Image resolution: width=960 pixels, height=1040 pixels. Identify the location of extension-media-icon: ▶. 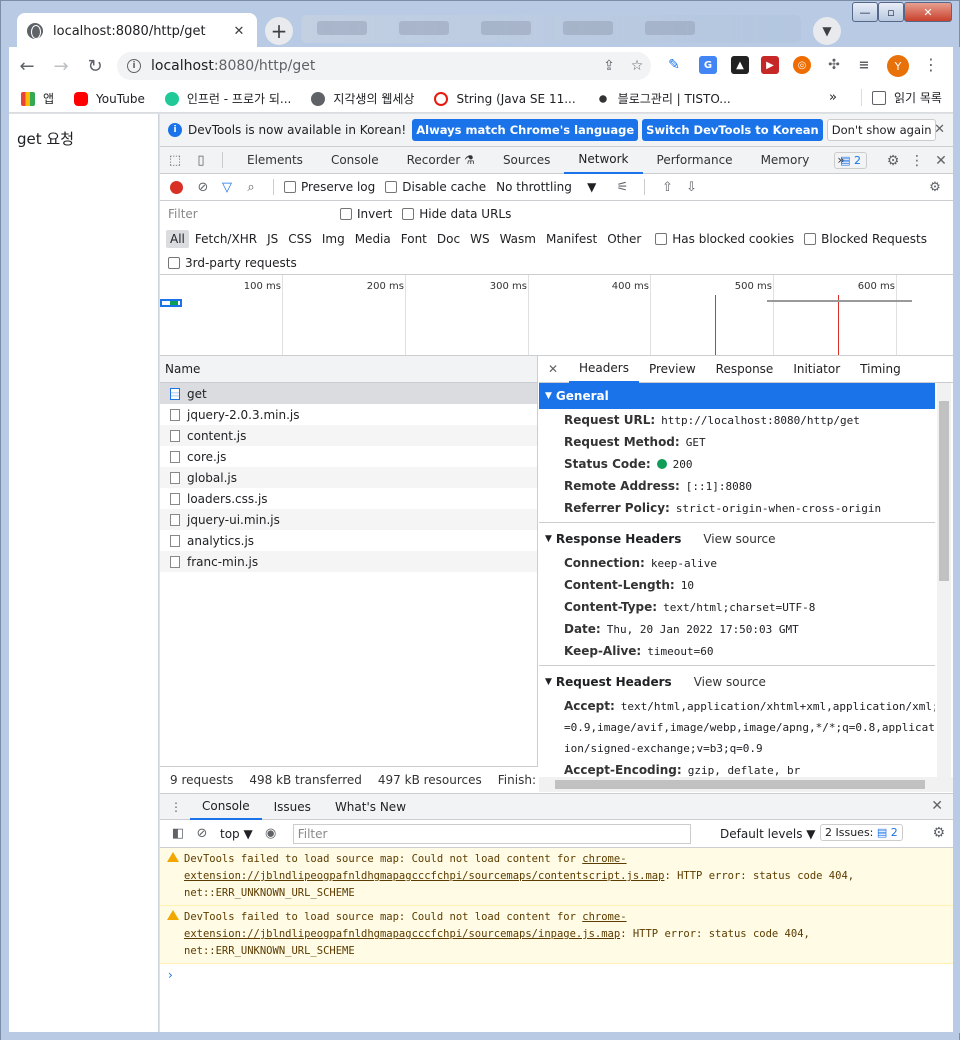
(770, 65).